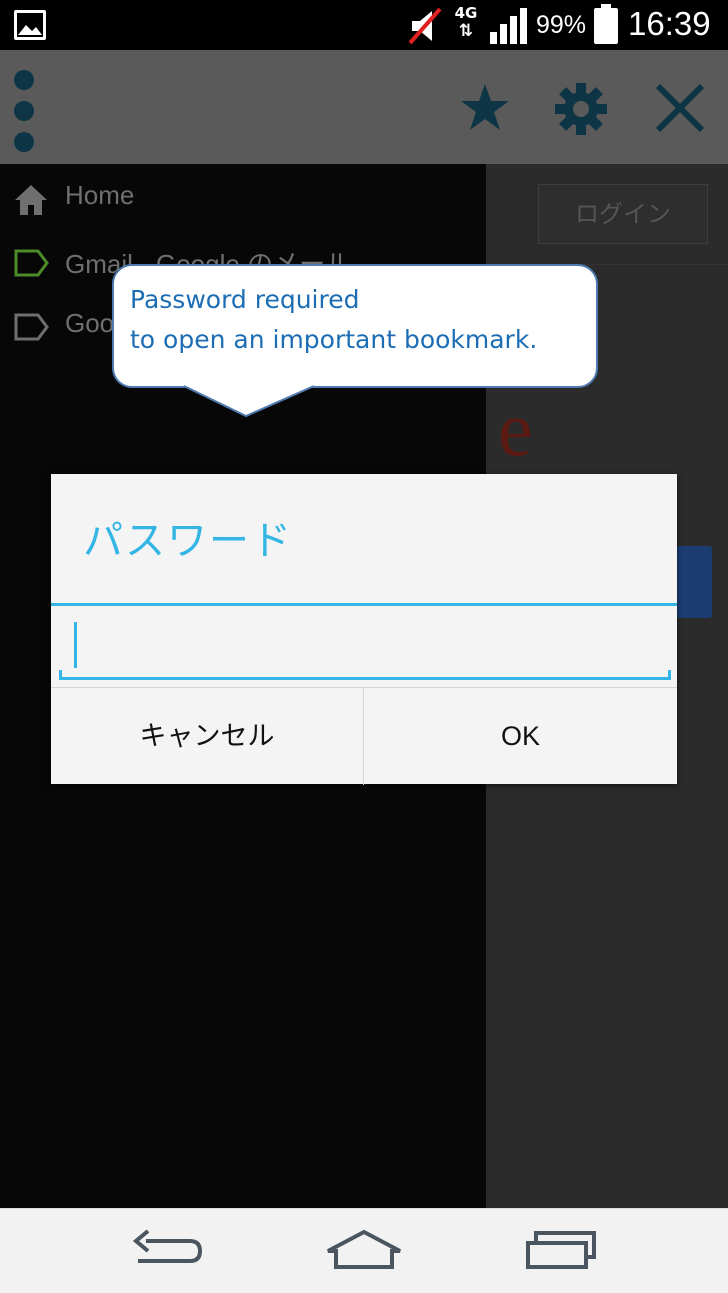  What do you see at coordinates (425, 26) in the screenshot?
I see `mute-icon` at bounding box center [425, 26].